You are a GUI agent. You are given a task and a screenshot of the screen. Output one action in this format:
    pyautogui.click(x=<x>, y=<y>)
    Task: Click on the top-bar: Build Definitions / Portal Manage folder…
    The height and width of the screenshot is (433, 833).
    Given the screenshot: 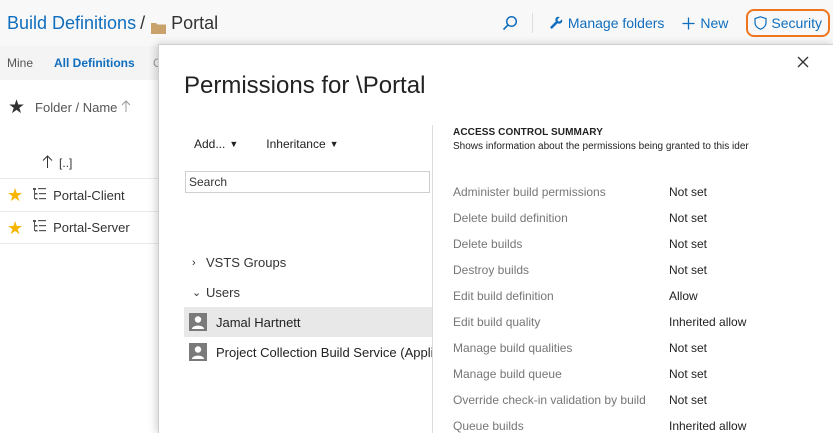 What is the action you would take?
    pyautogui.click(x=416, y=23)
    